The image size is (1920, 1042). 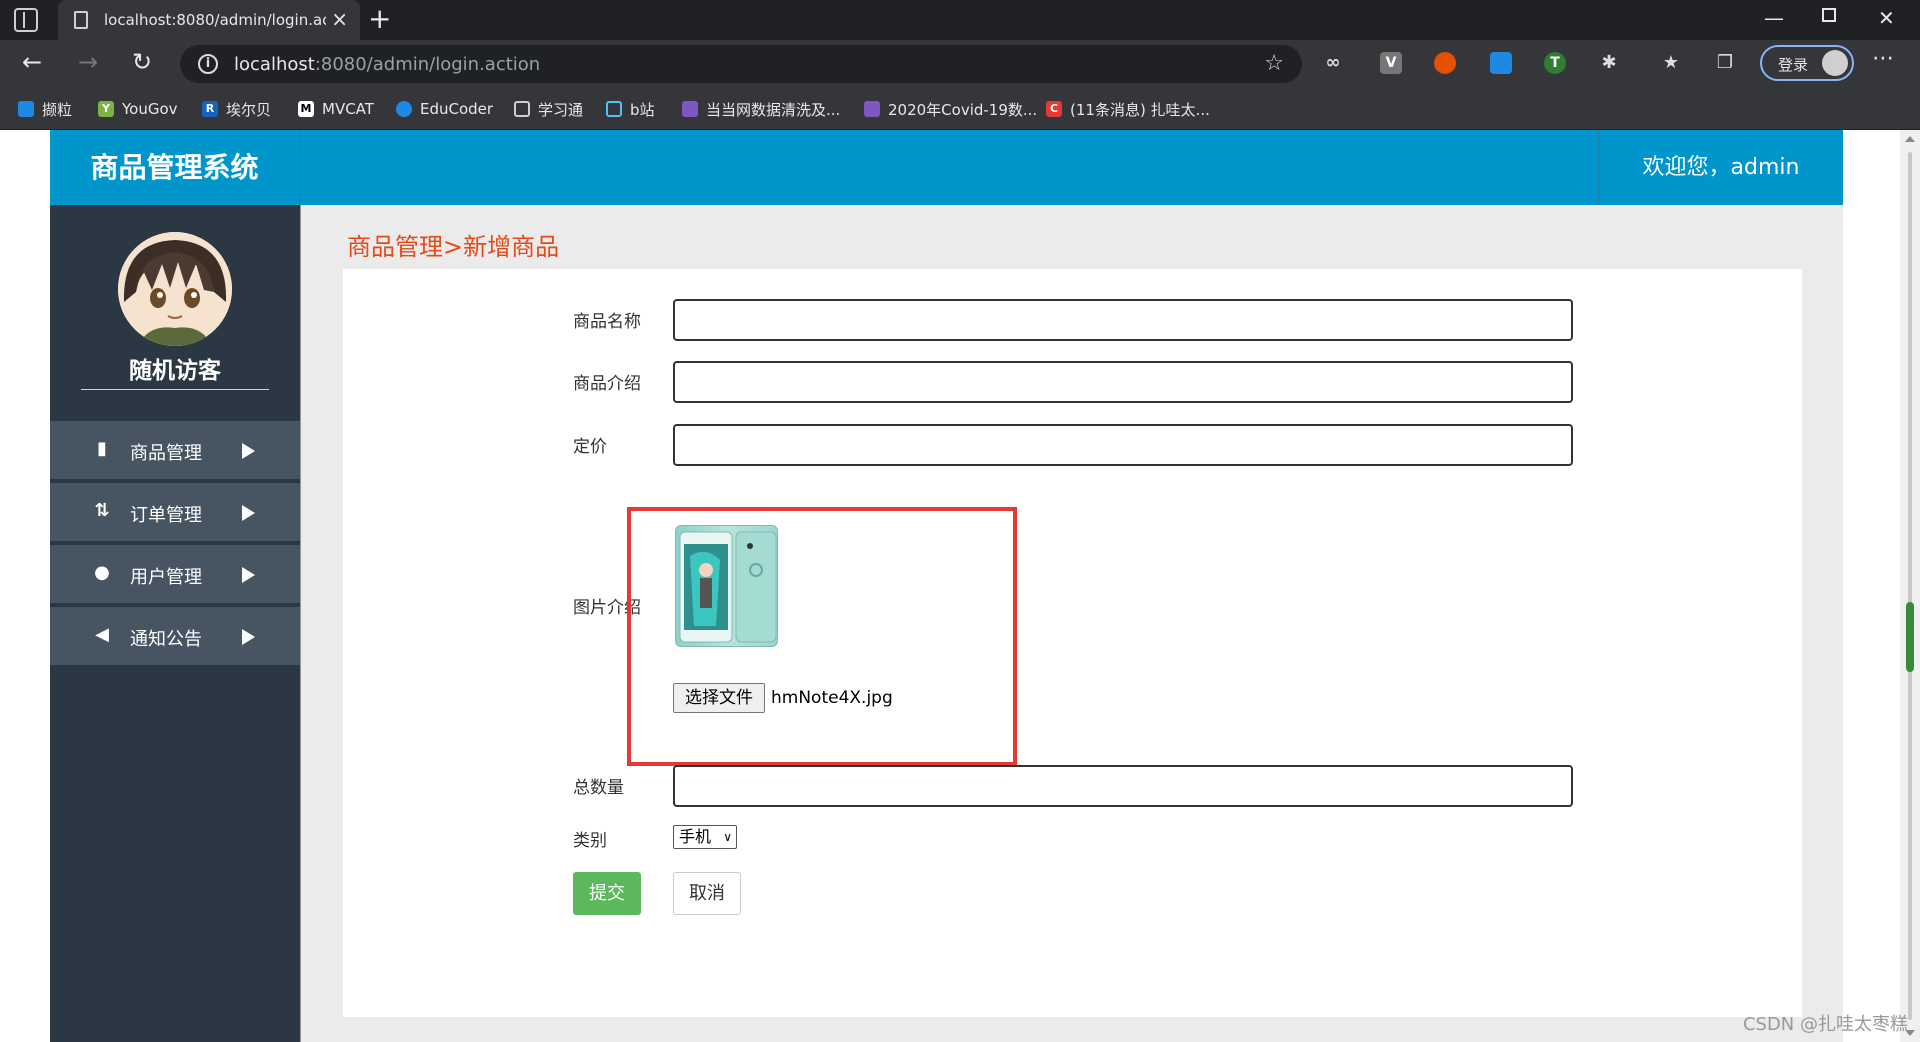 I want to click on sidebar-item-products: ▮ 商品管理, so click(x=175, y=451).